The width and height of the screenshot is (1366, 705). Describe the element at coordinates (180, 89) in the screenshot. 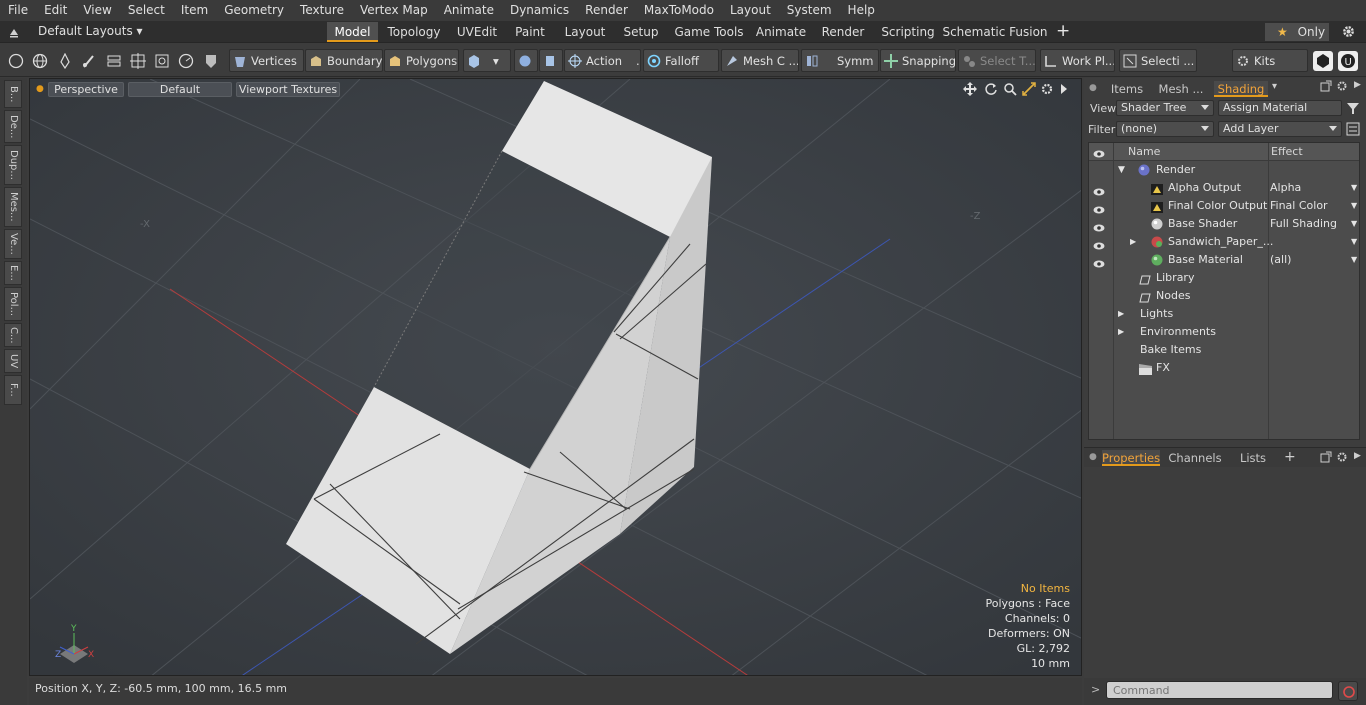

I see `shading-style-dropdown: Default` at that location.